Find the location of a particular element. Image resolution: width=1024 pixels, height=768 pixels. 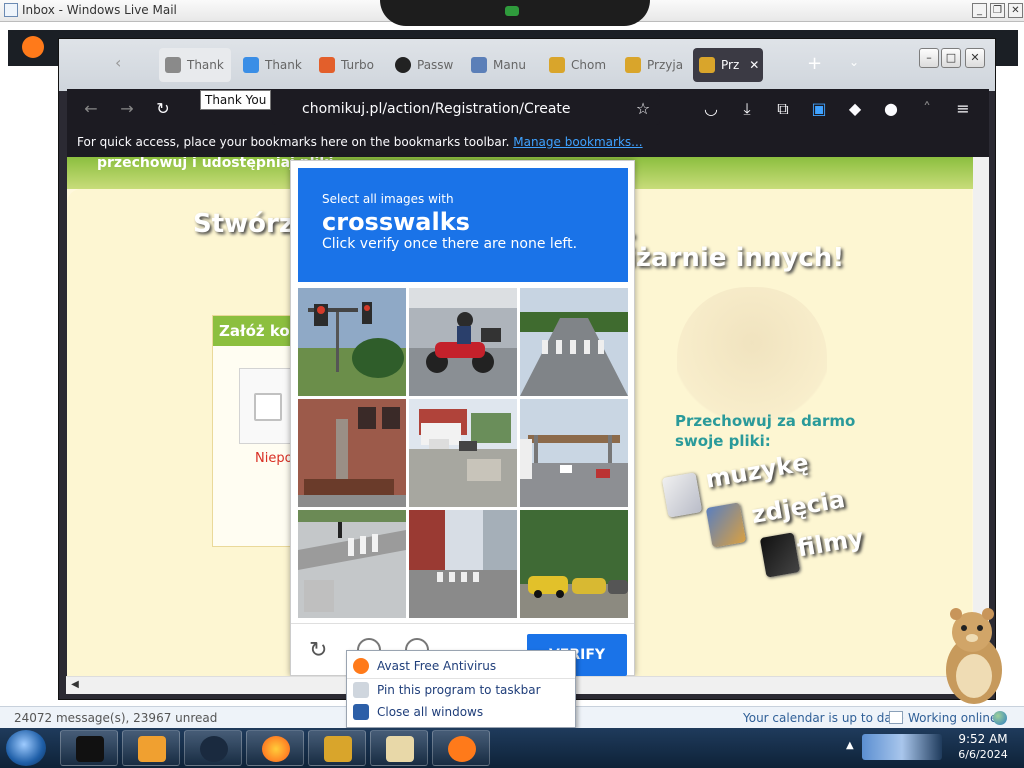

tab-close-icon: ✕ is located at coordinates (754, 65).